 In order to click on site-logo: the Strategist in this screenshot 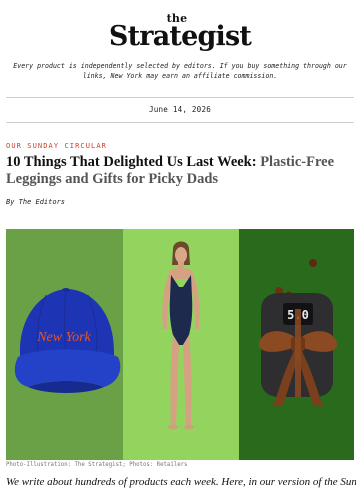, I will do `click(180, 31)`.